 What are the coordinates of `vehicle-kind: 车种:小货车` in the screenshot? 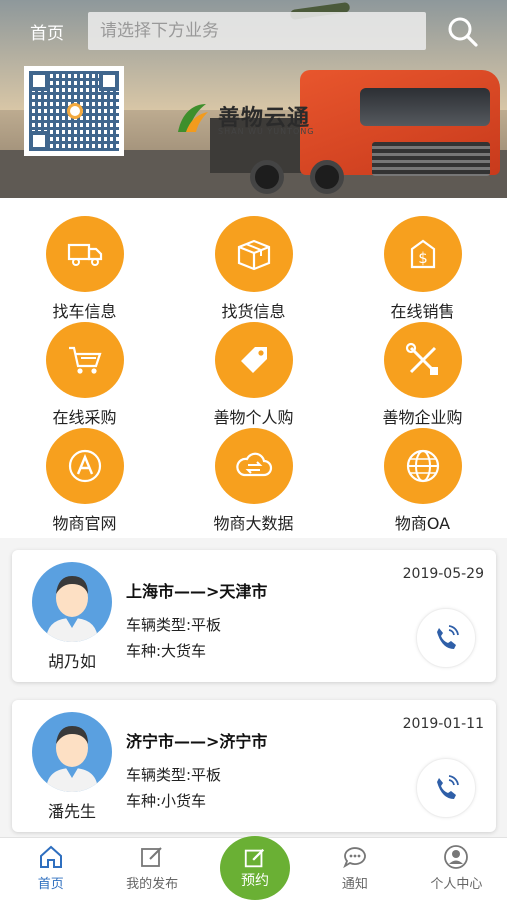 It's located at (166, 801).